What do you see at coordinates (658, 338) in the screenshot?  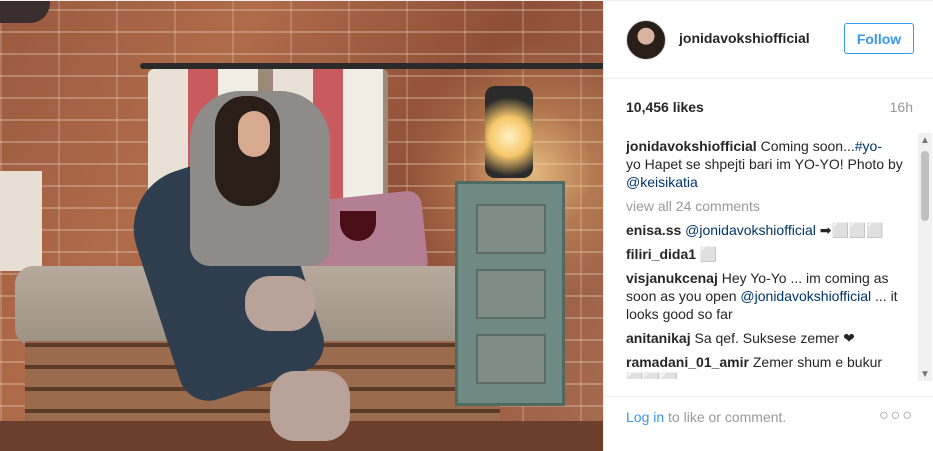 I see `comment-username: anitanikaj` at bounding box center [658, 338].